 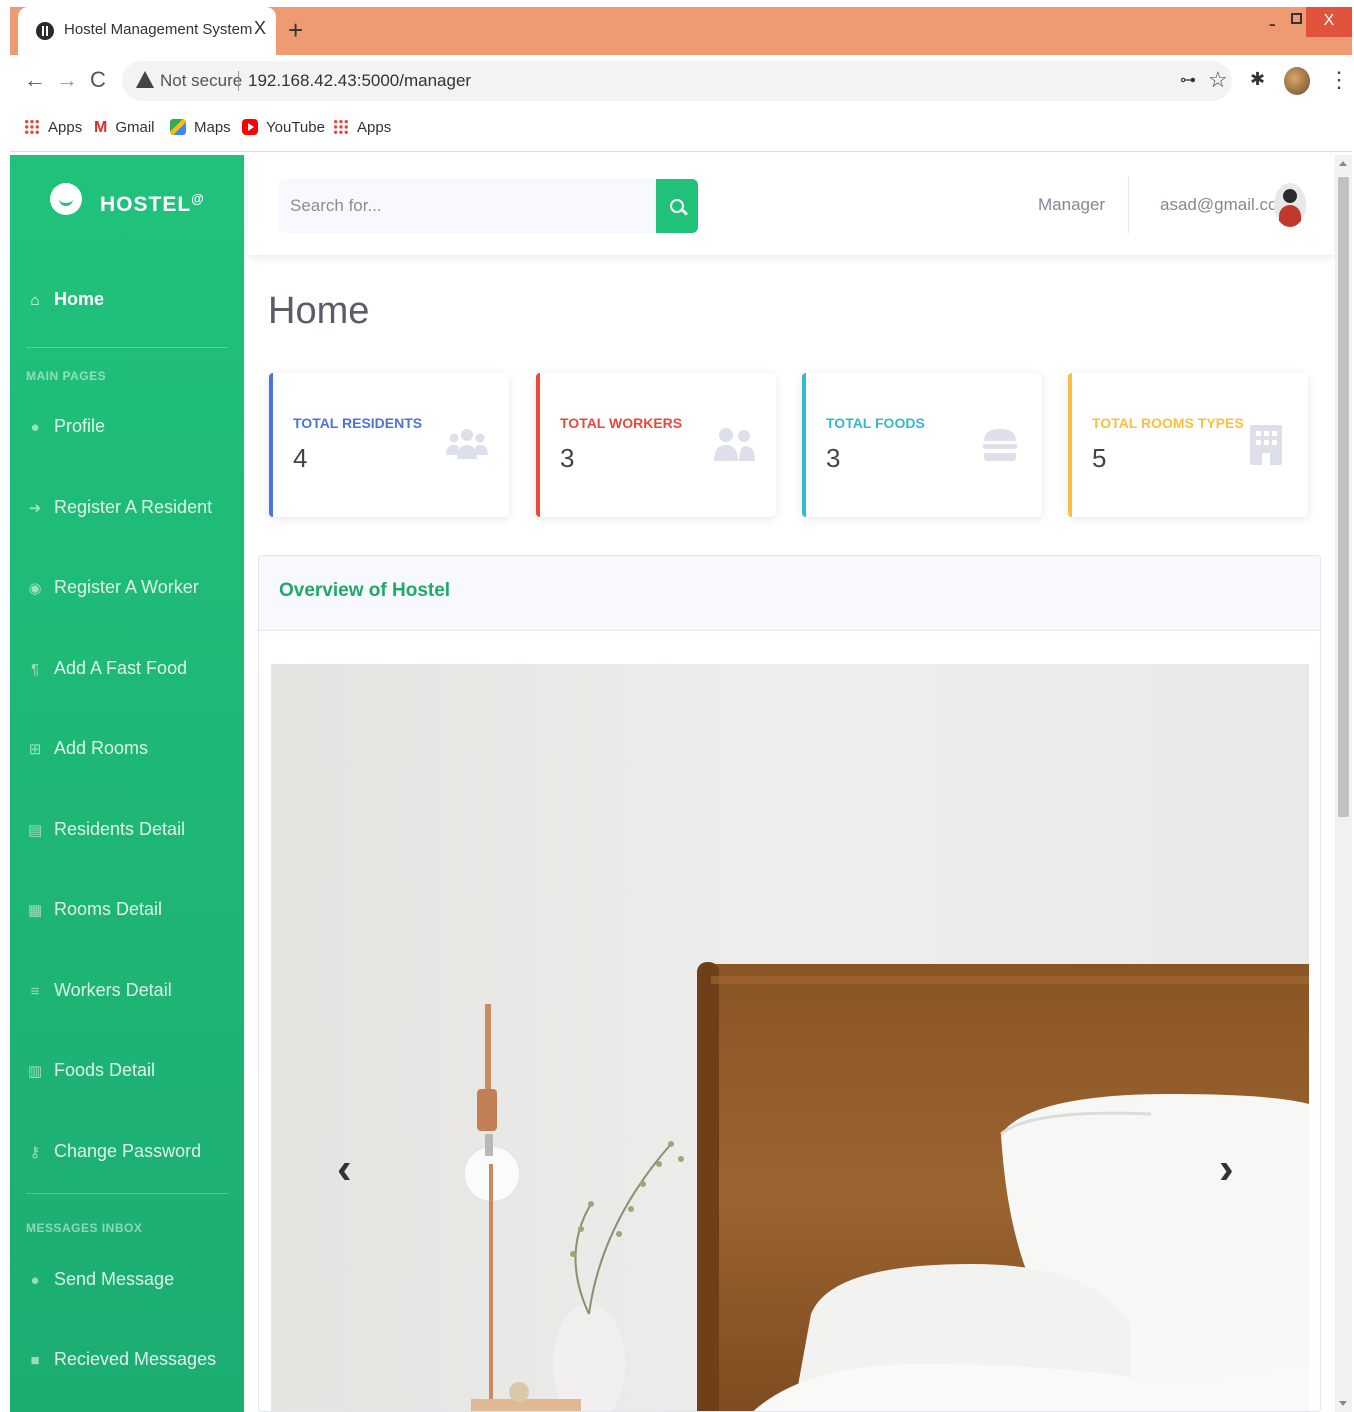 I want to click on calendar-icon: ▦, so click(x=35, y=910).